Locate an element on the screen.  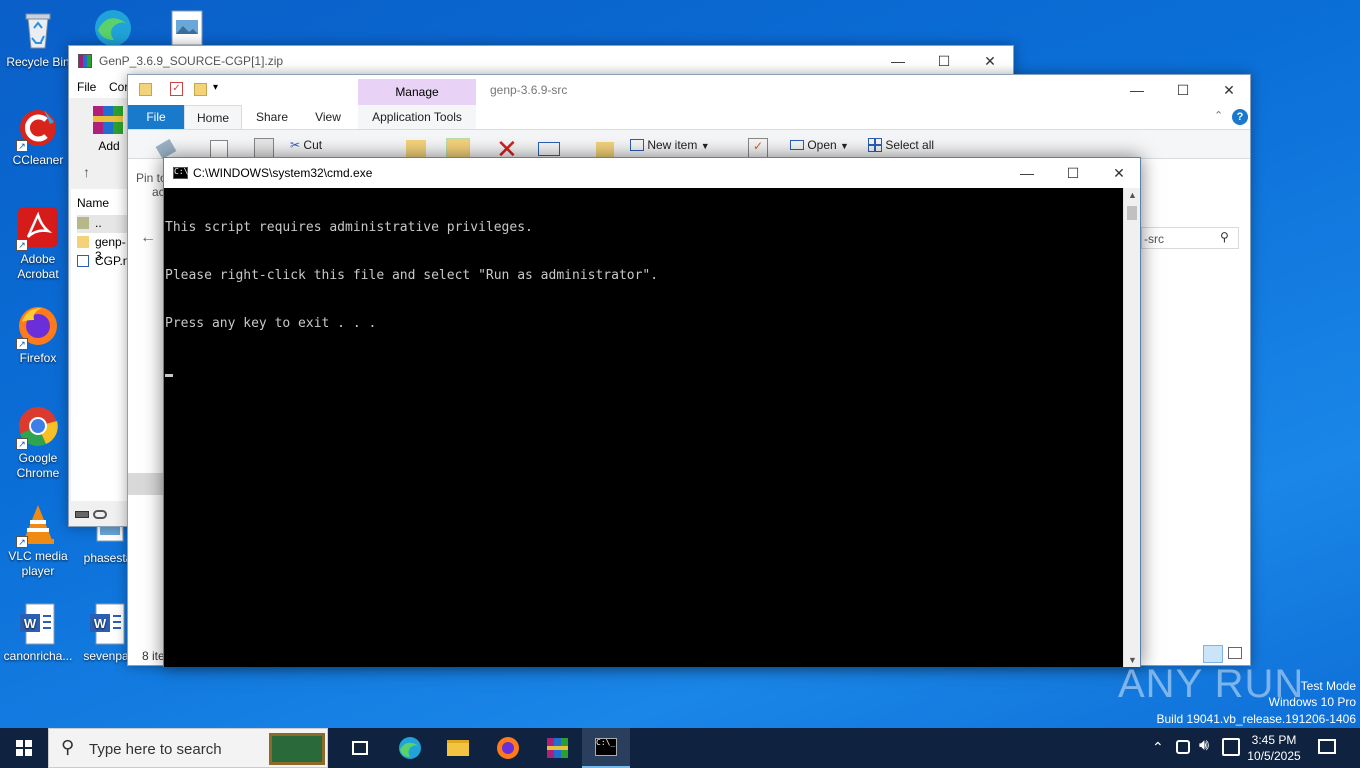
network-icon is located at coordinates (1183, 747).